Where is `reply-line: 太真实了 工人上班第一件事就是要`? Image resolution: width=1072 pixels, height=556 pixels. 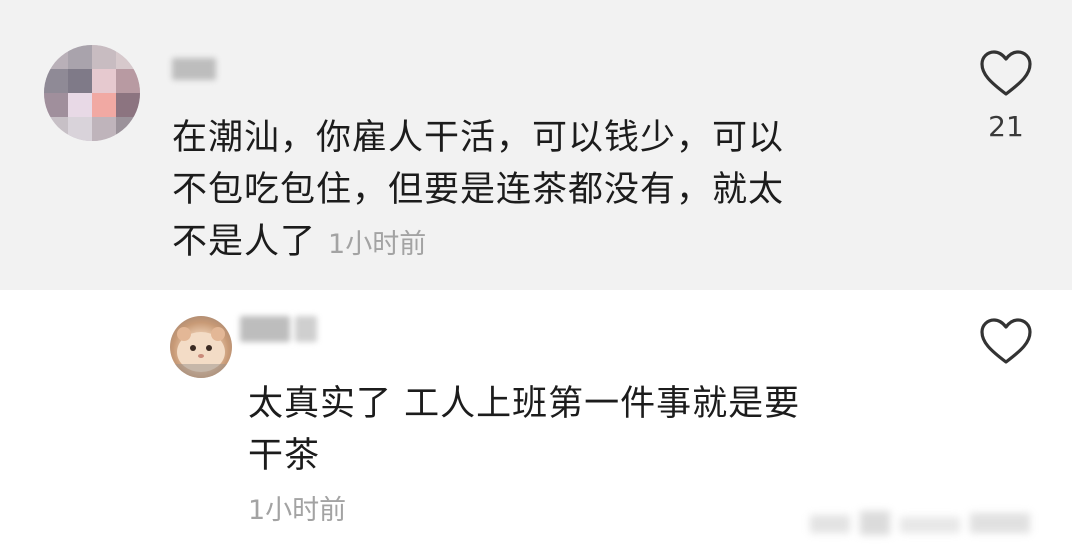
reply-line: 太真实了 工人上班第一件事就是要 is located at coordinates (524, 404).